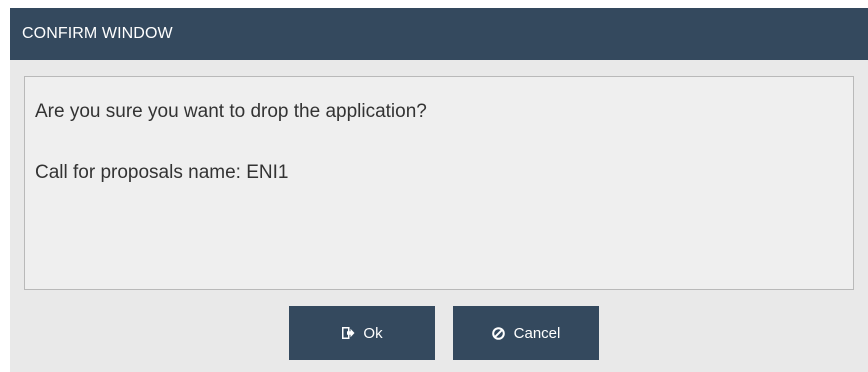 This screenshot has width=868, height=372. What do you see at coordinates (97, 33) in the screenshot?
I see `dialog-title: CONFIRM WINDOW` at bounding box center [97, 33].